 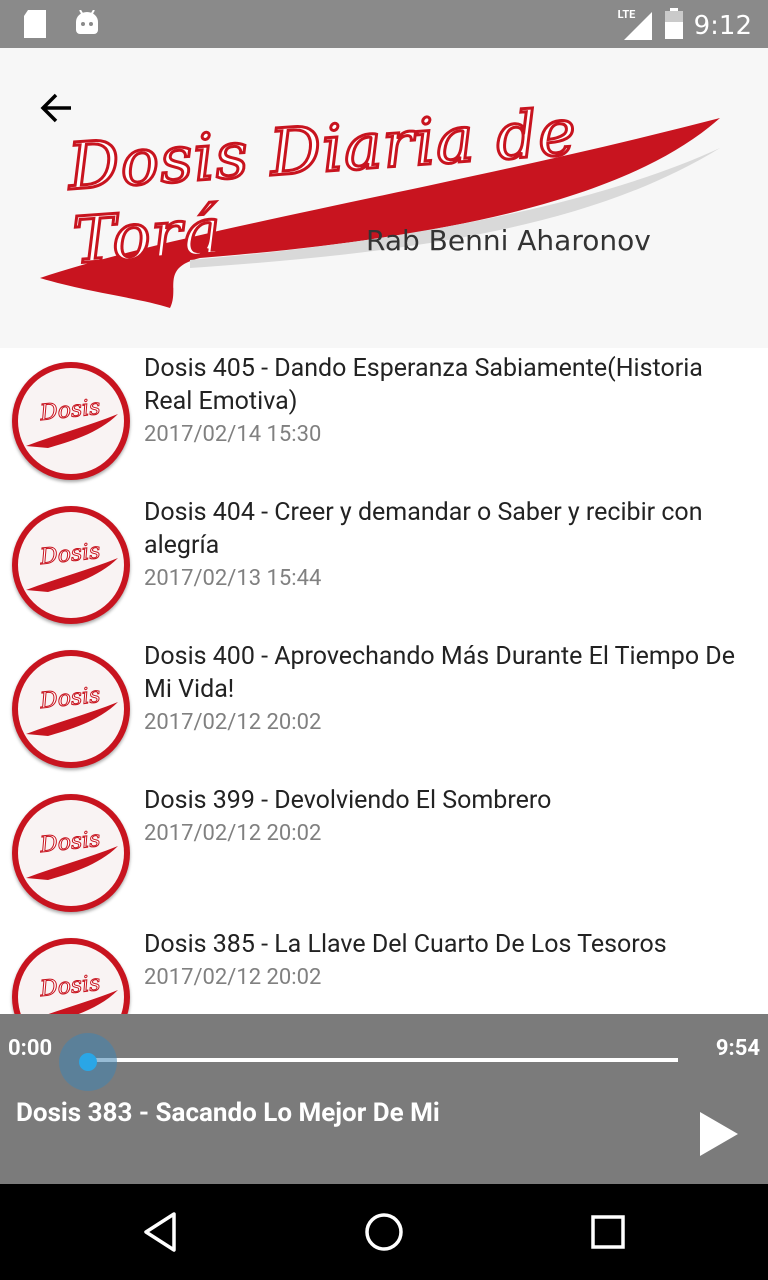 I want to click on back-button, so click(x=56, y=108).